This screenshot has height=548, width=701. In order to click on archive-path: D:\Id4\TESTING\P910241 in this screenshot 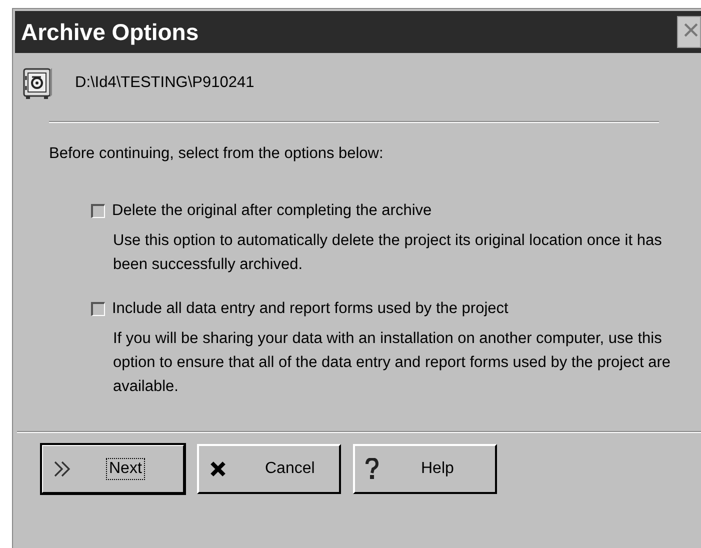, I will do `click(164, 83)`.